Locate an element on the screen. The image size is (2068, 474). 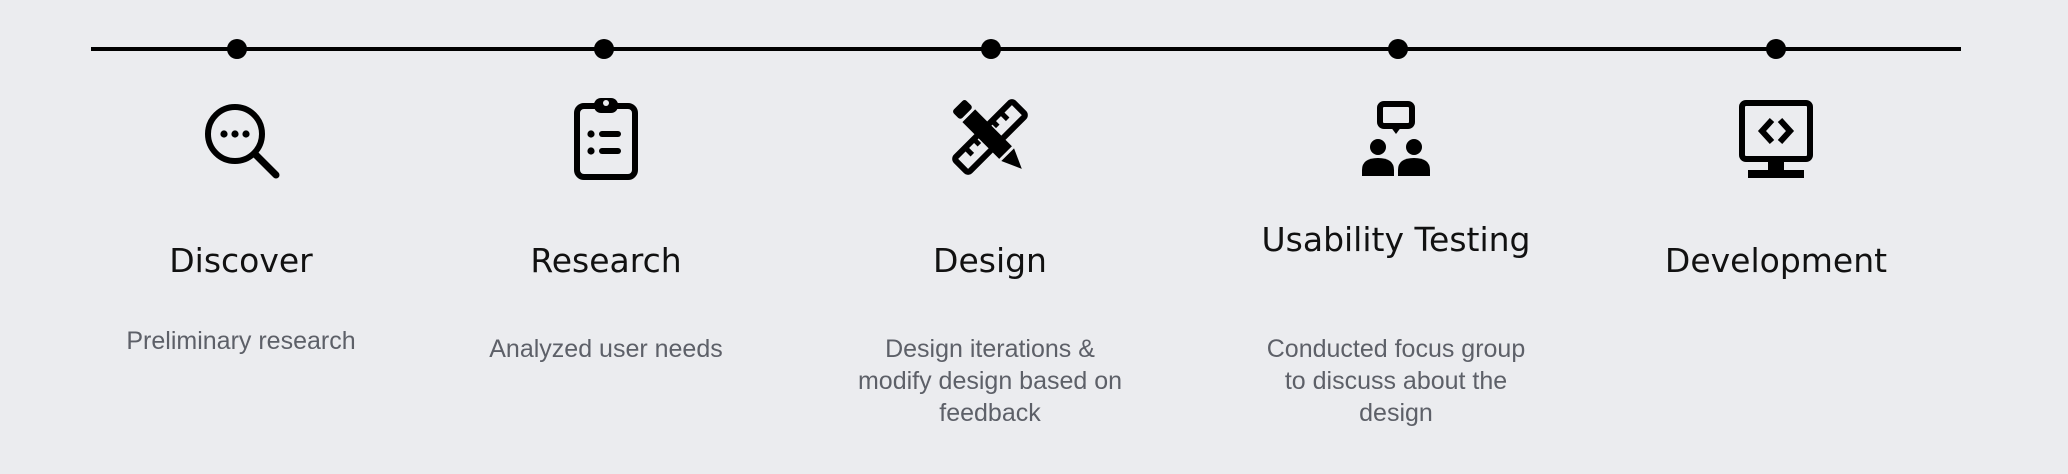
code-monitor-icon is located at coordinates (1776, 137).